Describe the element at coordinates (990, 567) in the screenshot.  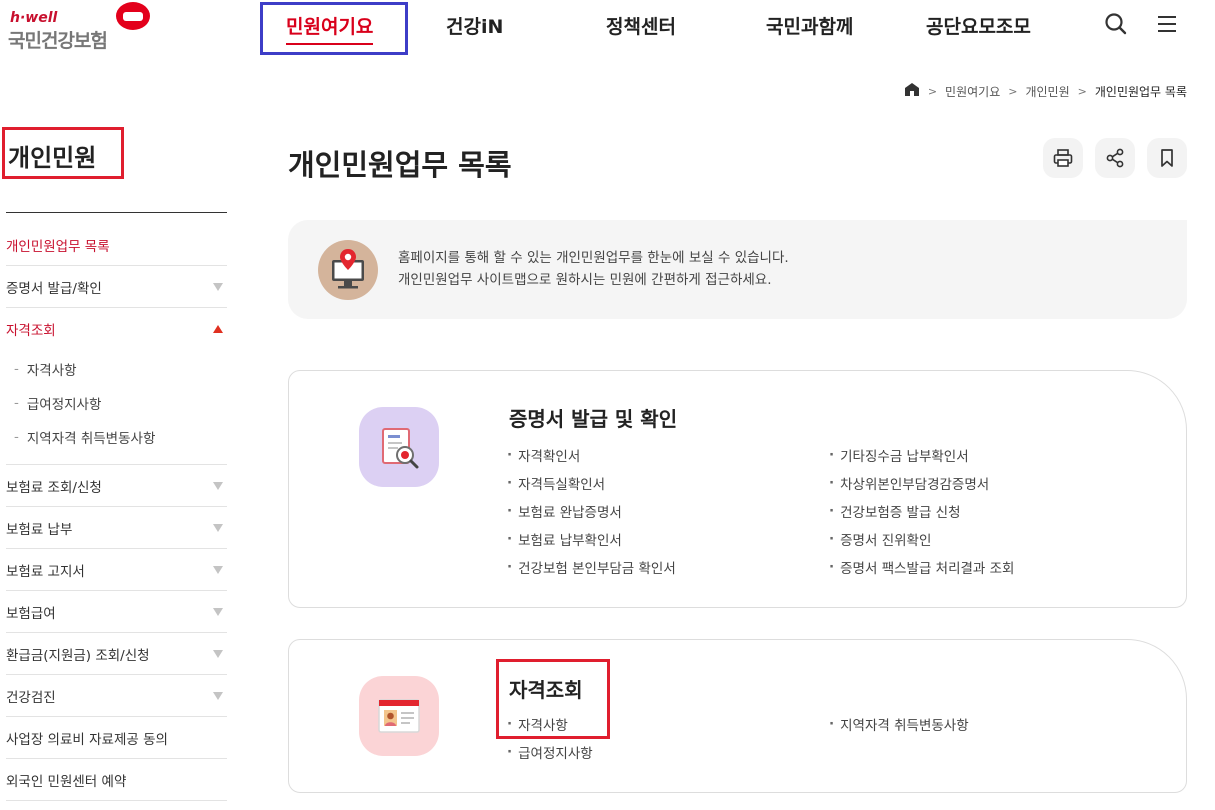
I see `link-fax-issuance-result: 증명서 팩스발급 처리결과 조회` at that location.